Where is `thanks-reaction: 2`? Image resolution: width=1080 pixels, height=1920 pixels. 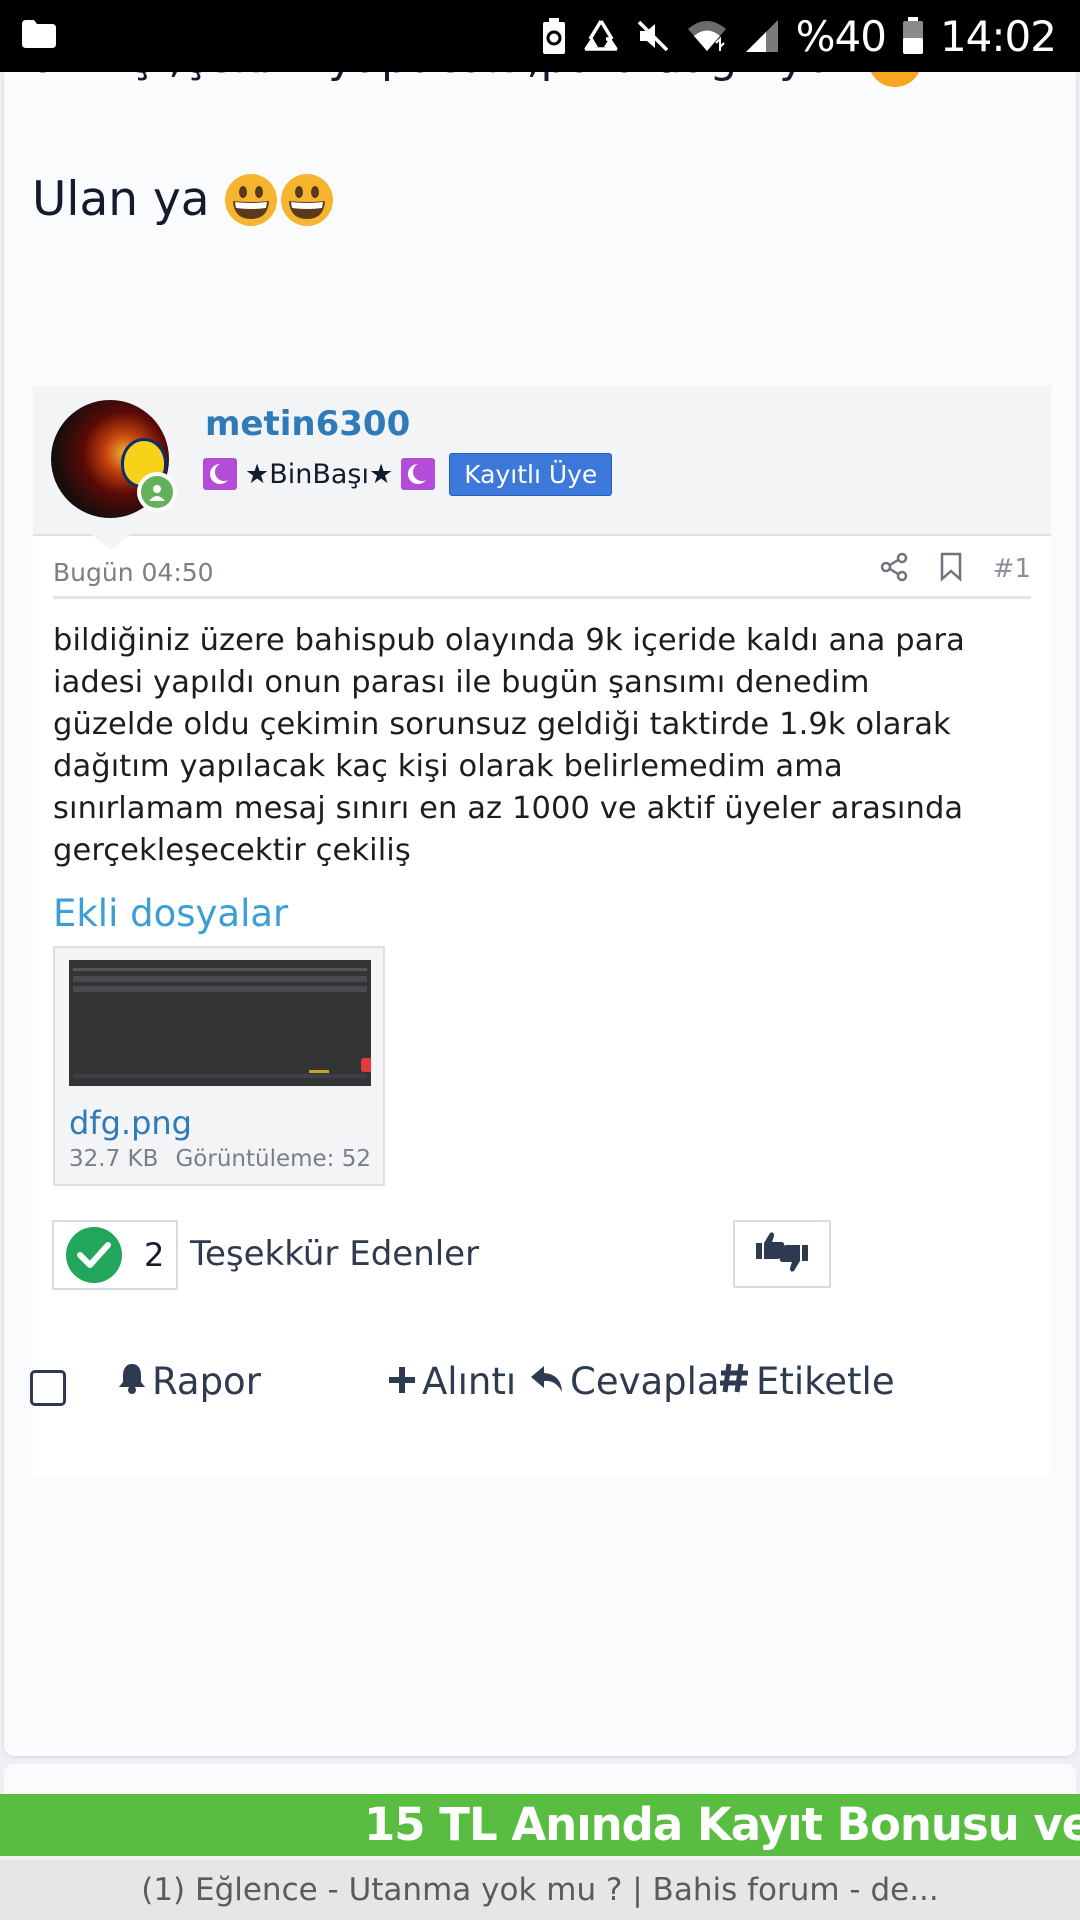
thanks-reaction: 2 is located at coordinates (115, 1255).